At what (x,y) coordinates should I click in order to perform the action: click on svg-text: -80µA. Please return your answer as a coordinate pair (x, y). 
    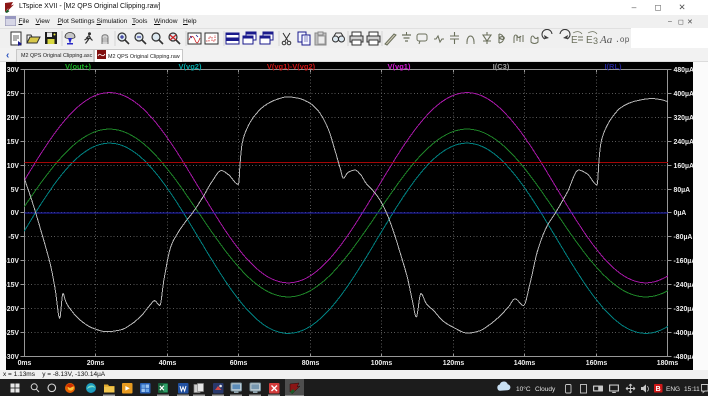
    Looking at the image, I should click on (683, 237).